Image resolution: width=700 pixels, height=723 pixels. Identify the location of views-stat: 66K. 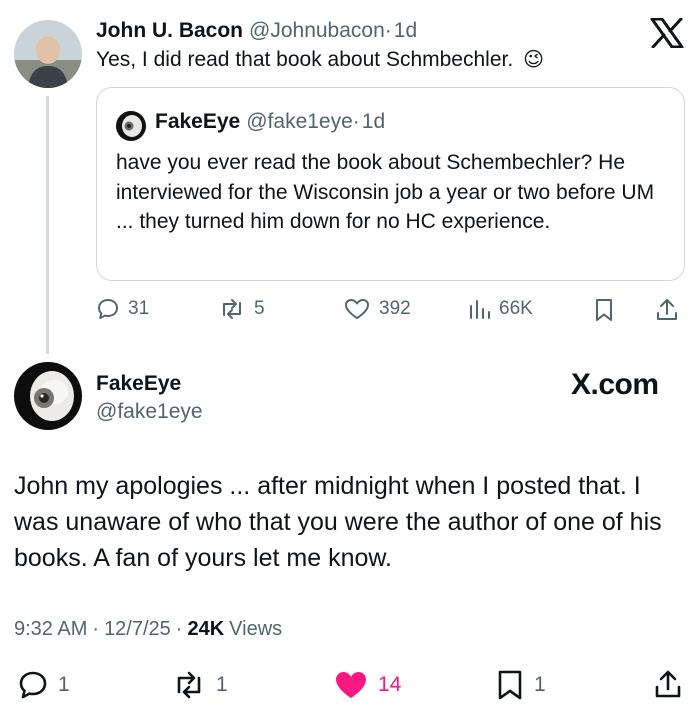
(500, 309).